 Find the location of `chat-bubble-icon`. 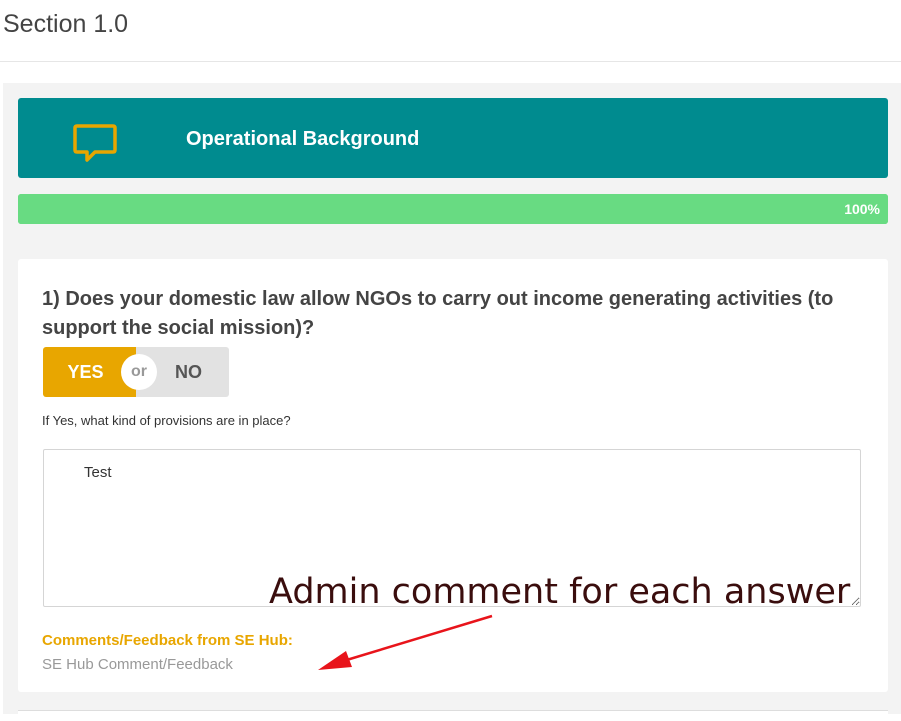

chat-bubble-icon is located at coordinates (95, 143).